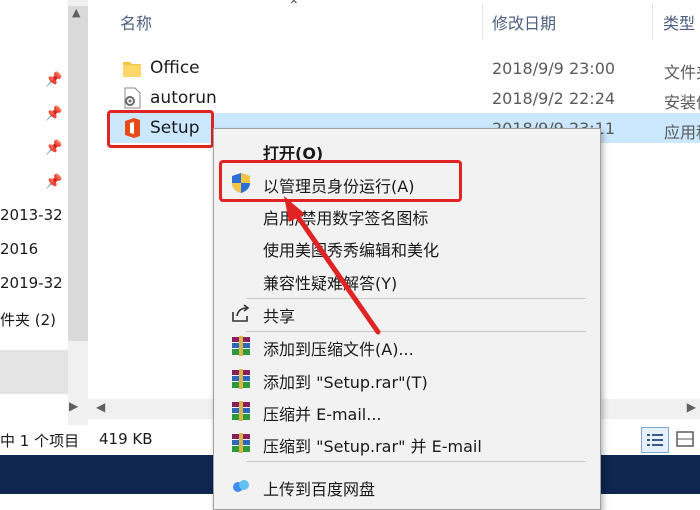 The height and width of the screenshot is (510, 700). I want to click on file-type: 应用程序, so click(682, 132).